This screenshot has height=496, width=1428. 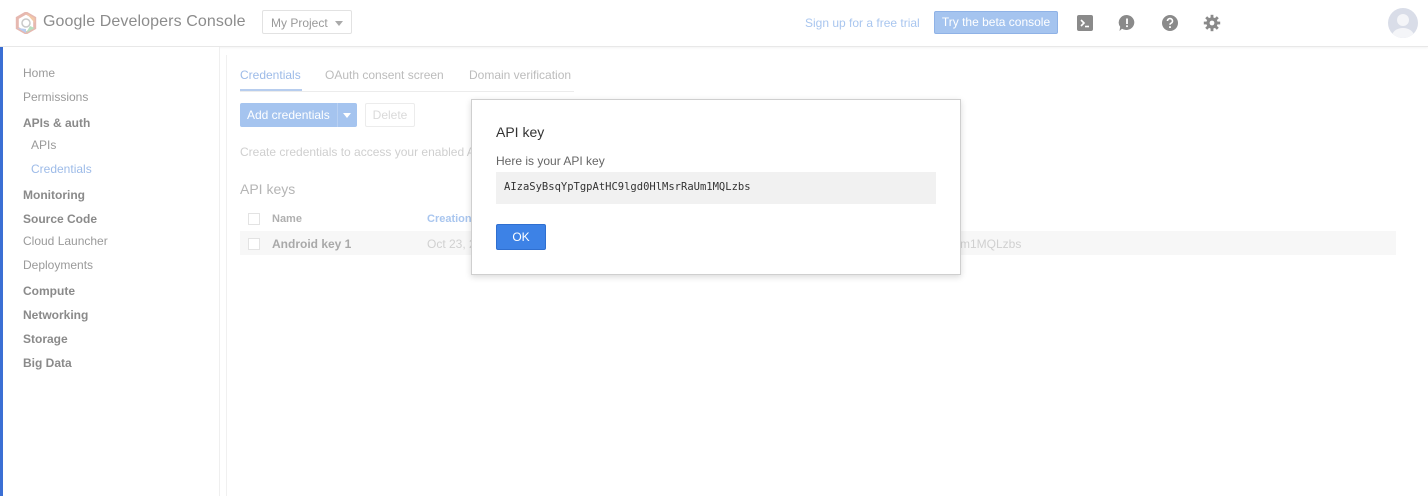 I want to click on developers-console-logo-icon, so click(x=26, y=23).